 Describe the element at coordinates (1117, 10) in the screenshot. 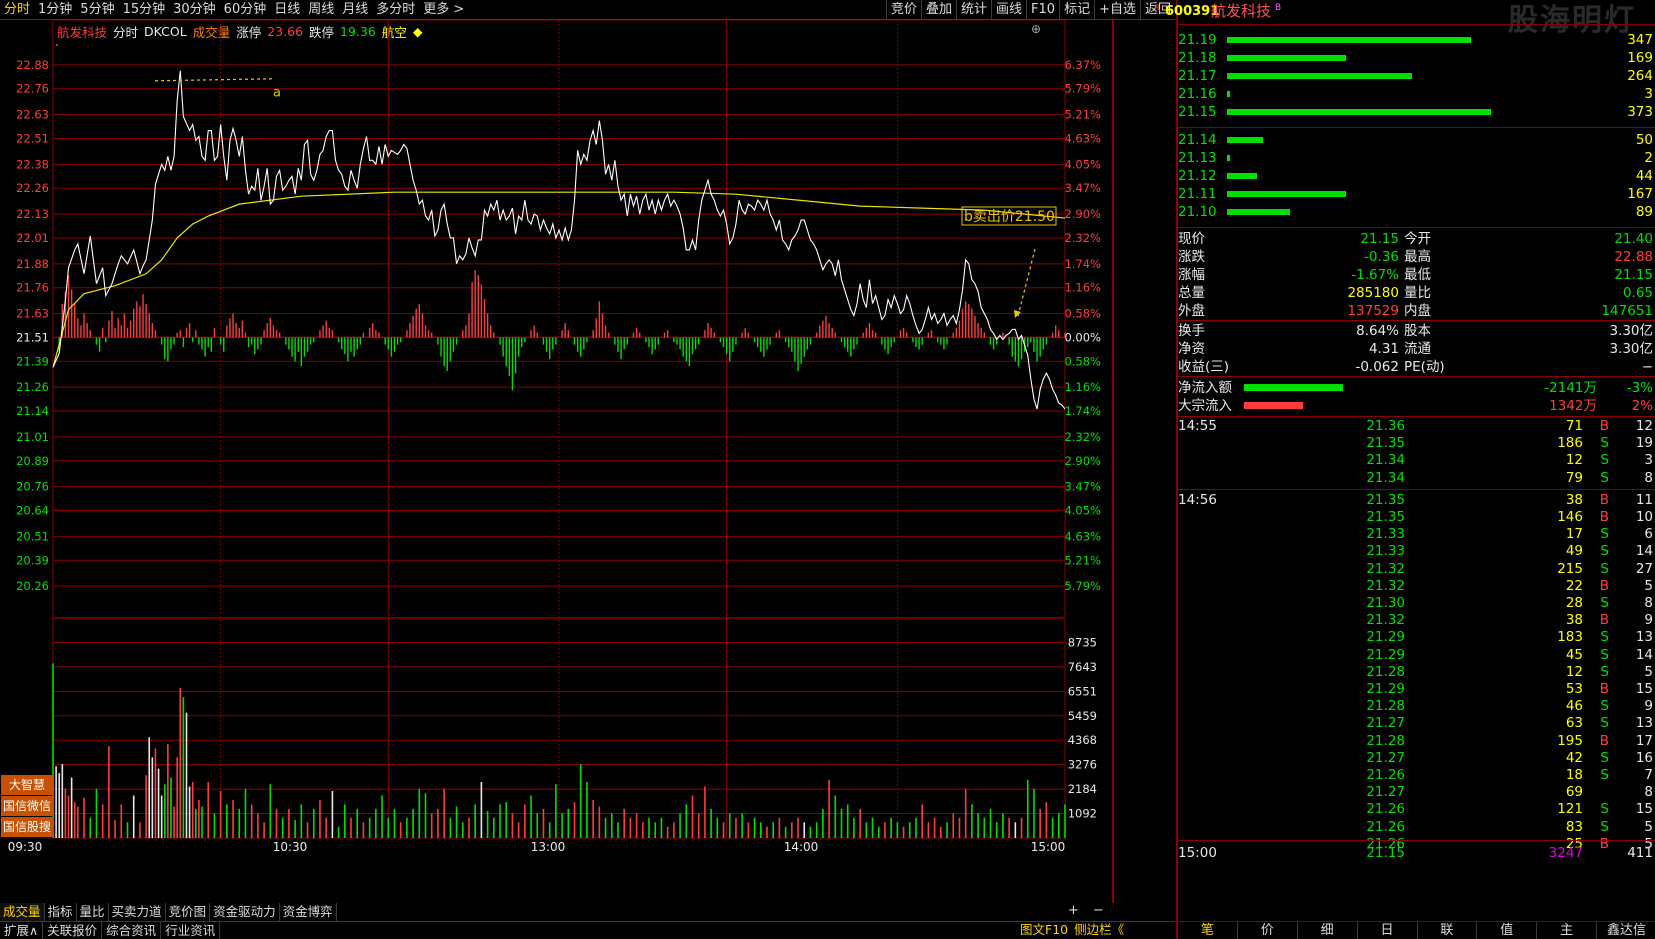

I see `toolbar-btn-6: +自选` at that location.